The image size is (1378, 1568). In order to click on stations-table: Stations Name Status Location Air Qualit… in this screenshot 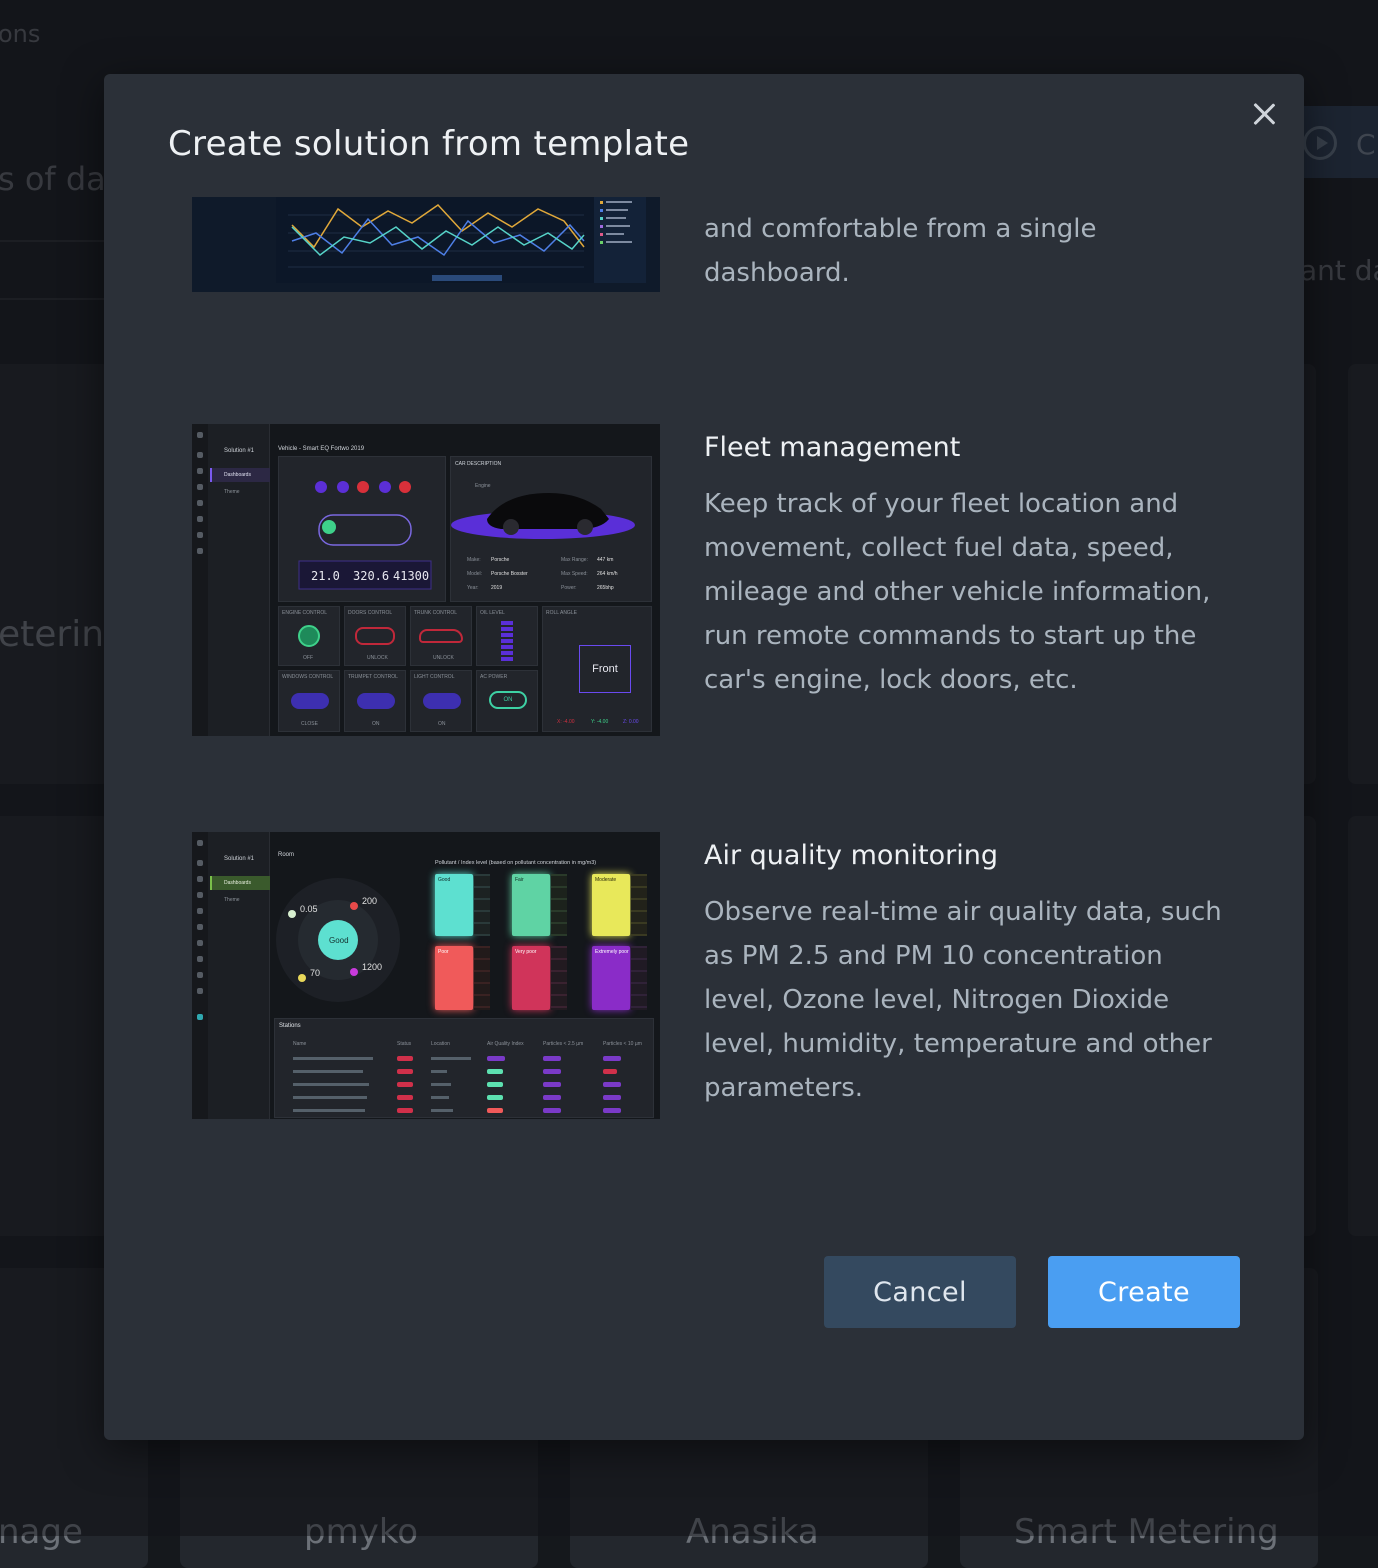, I will do `click(464, 1068)`.